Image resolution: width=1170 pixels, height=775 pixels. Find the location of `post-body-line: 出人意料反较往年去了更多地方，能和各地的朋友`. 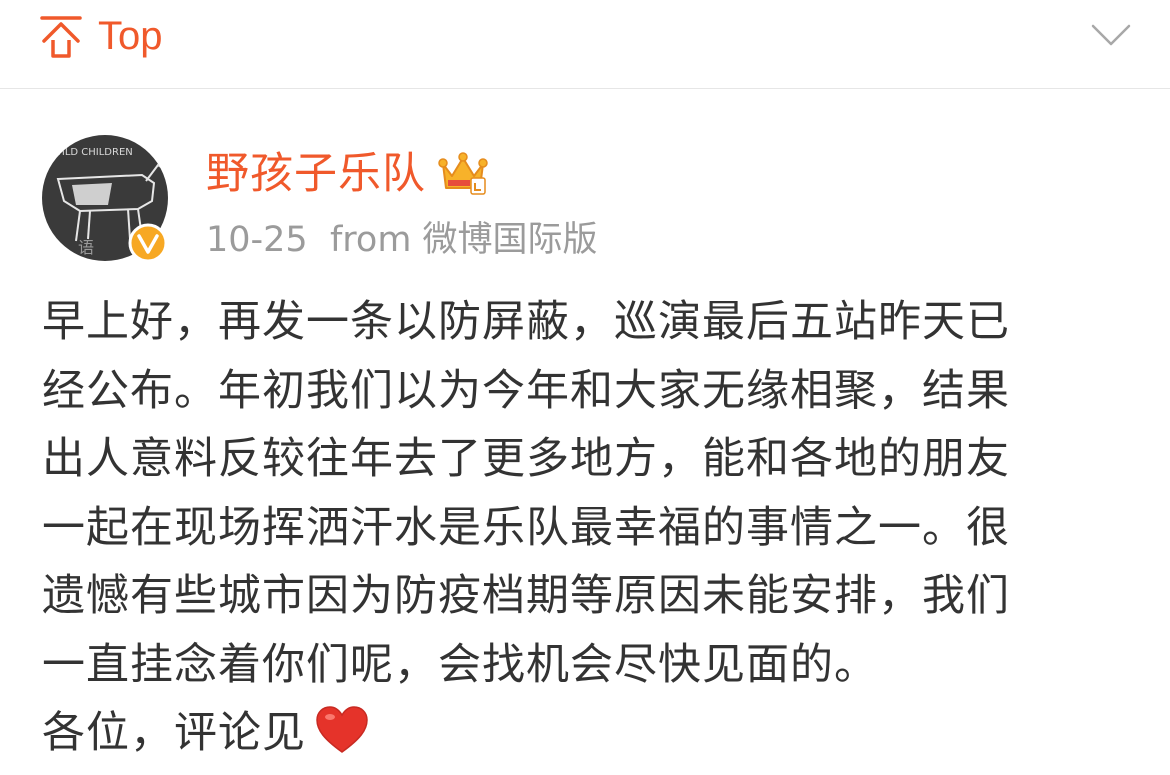

post-body-line: 出人意料反较往年去了更多地方，能和各地的朋友 is located at coordinates (526, 459).